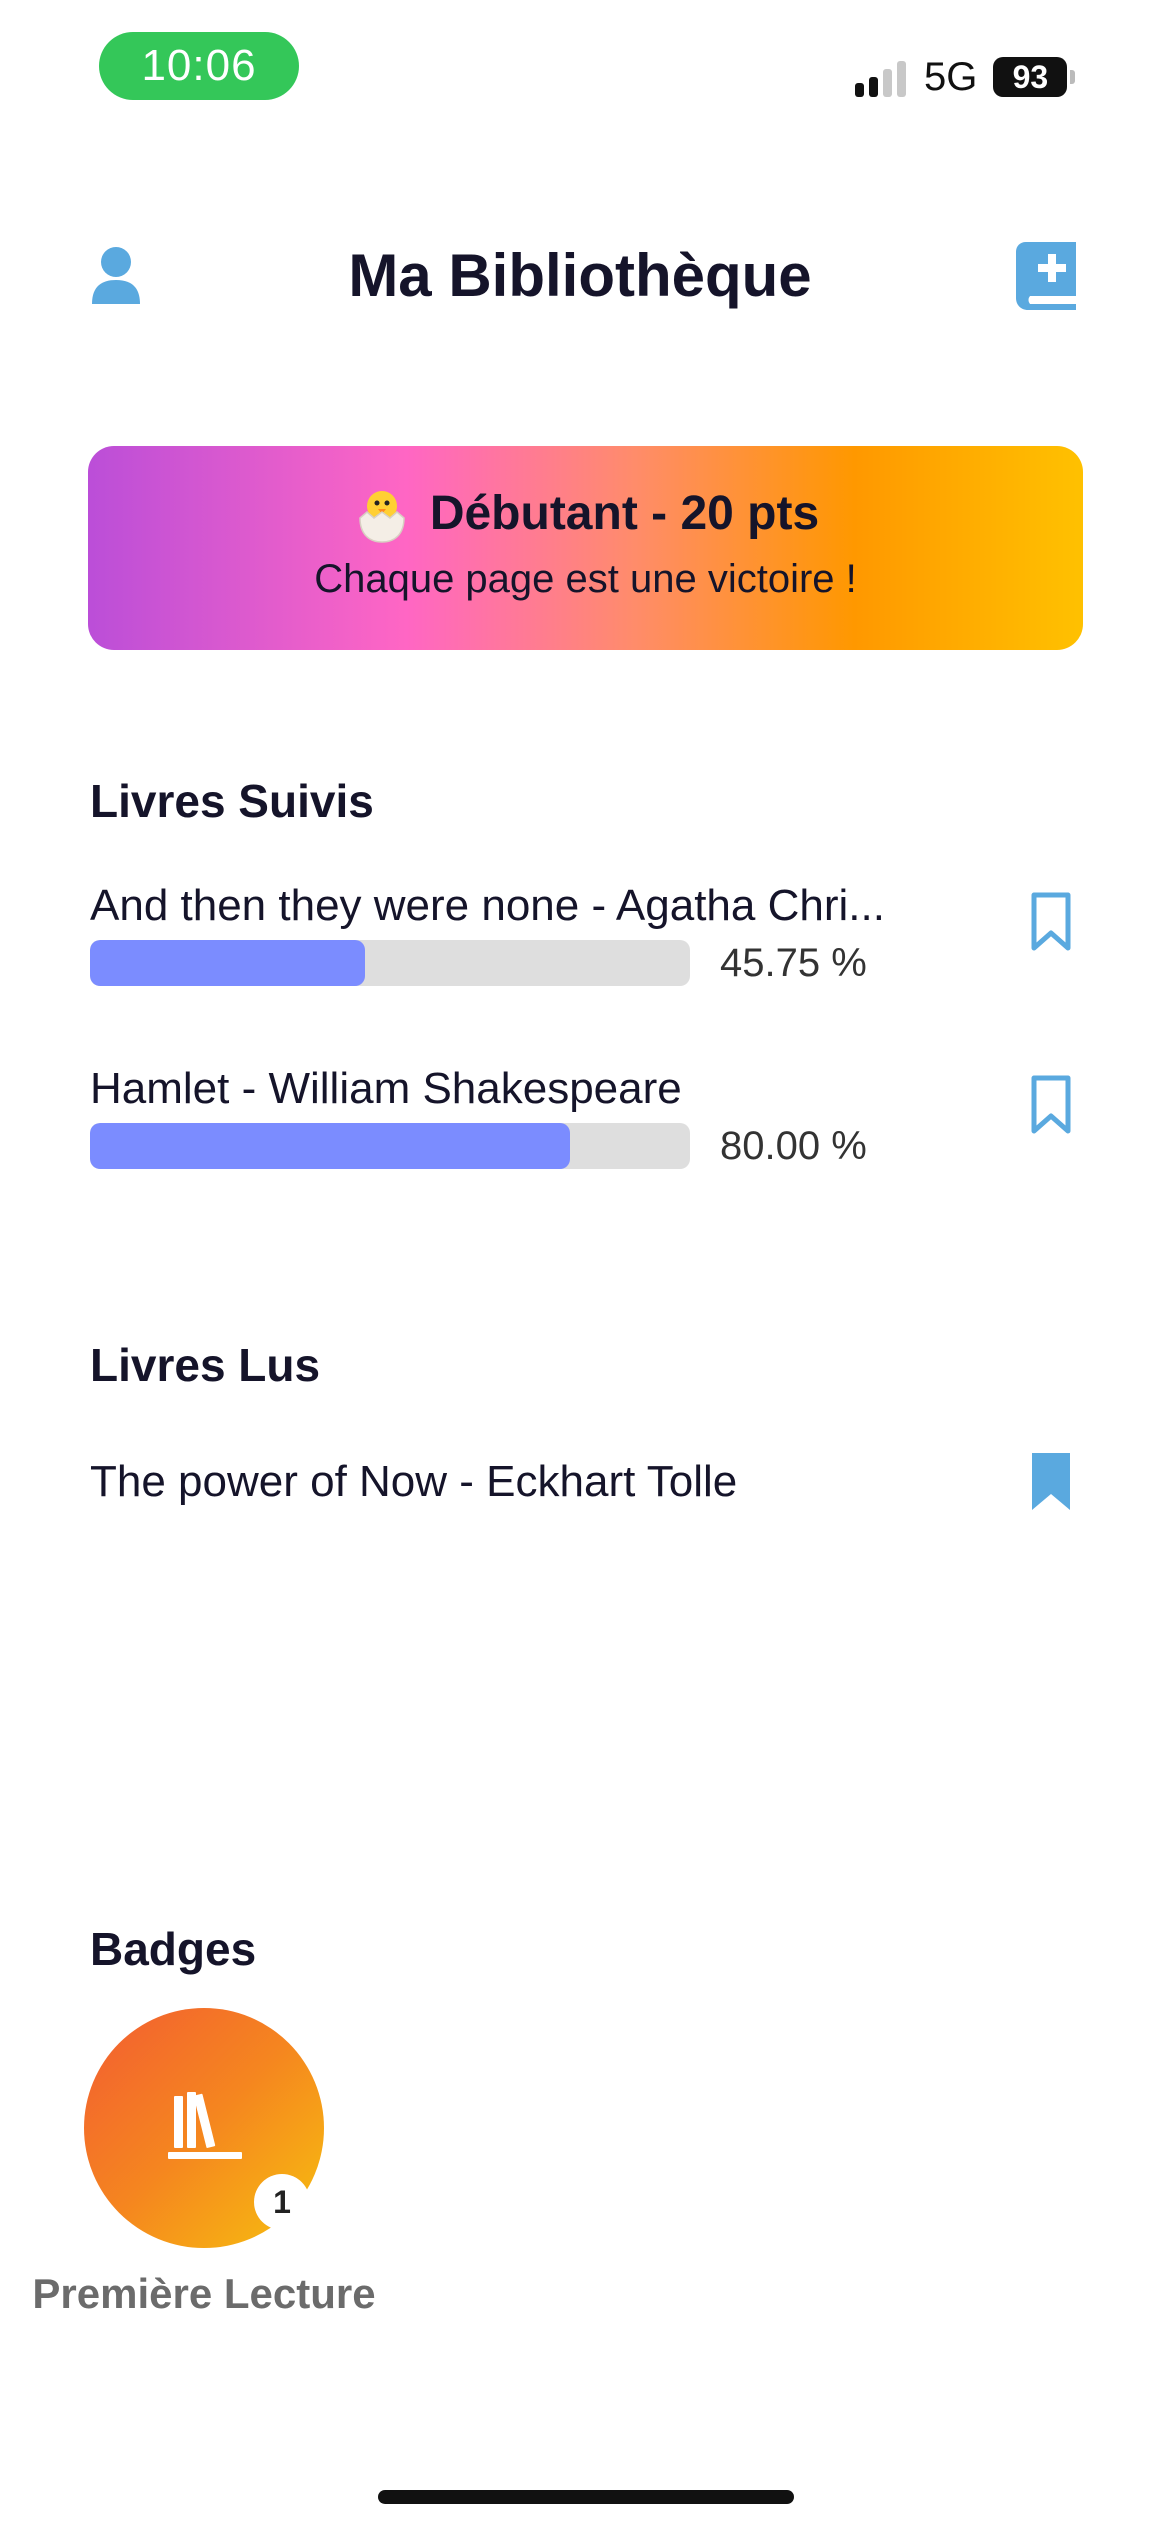 This screenshot has height=2532, width=1170. I want to click on book-title: Hamlet - William Shakespeare, so click(386, 1088).